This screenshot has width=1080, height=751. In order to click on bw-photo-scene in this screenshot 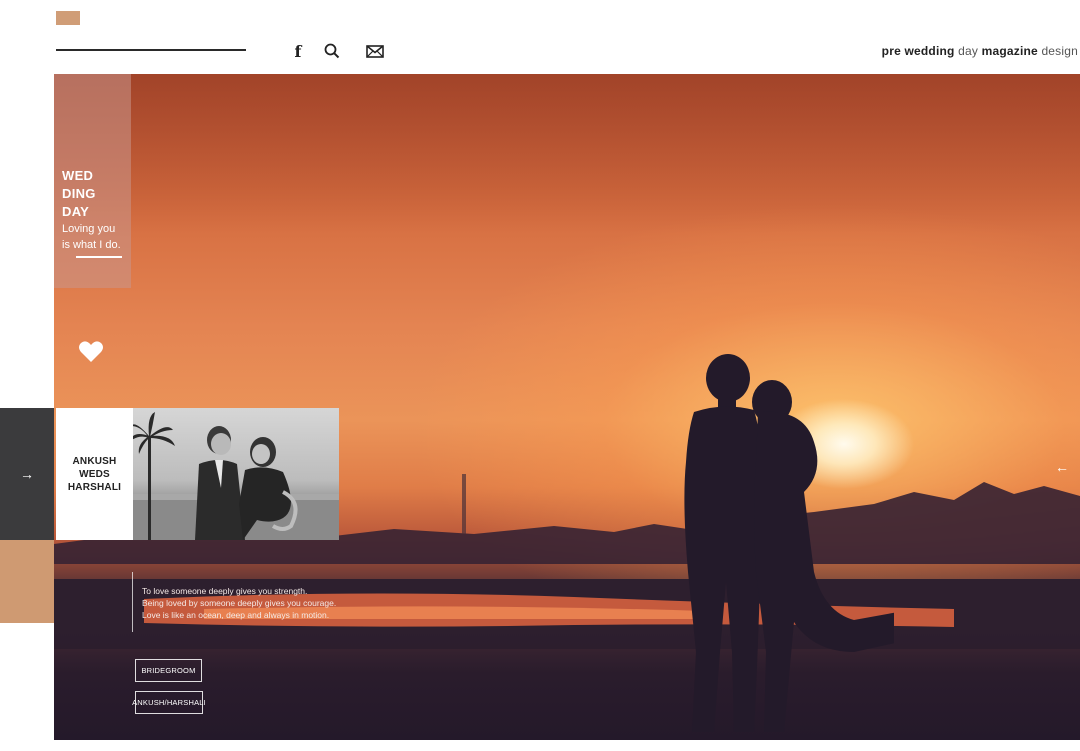, I will do `click(236, 476)`.